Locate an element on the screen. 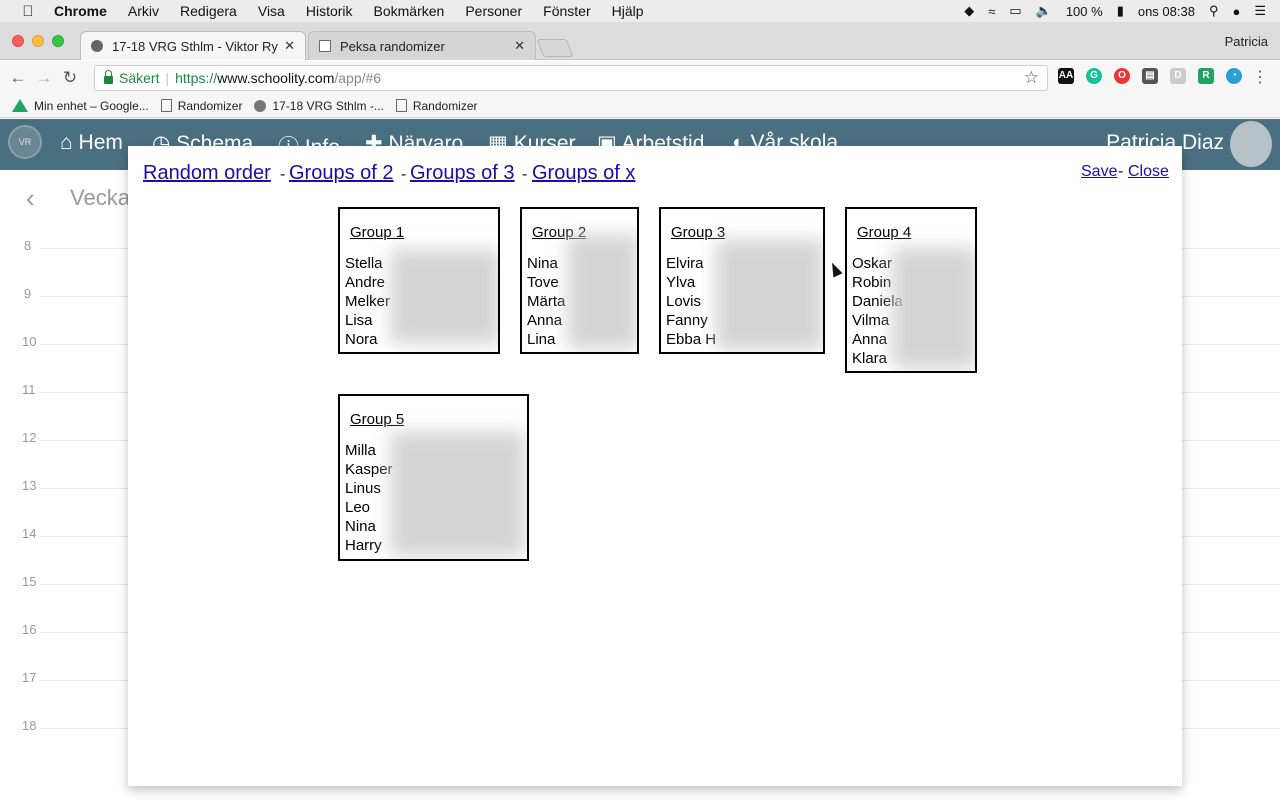  page-favicon-icon is located at coordinates (325, 46).